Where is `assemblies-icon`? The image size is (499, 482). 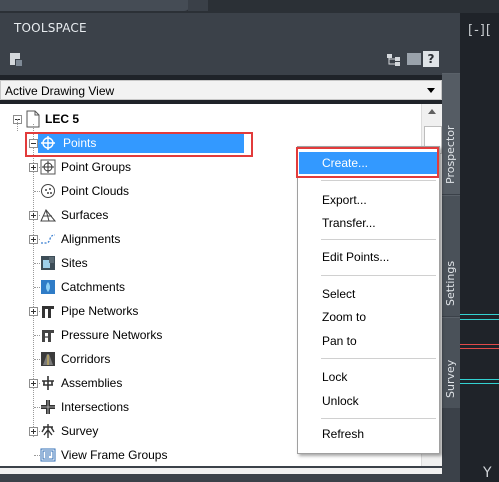
assemblies-icon is located at coordinates (48, 383).